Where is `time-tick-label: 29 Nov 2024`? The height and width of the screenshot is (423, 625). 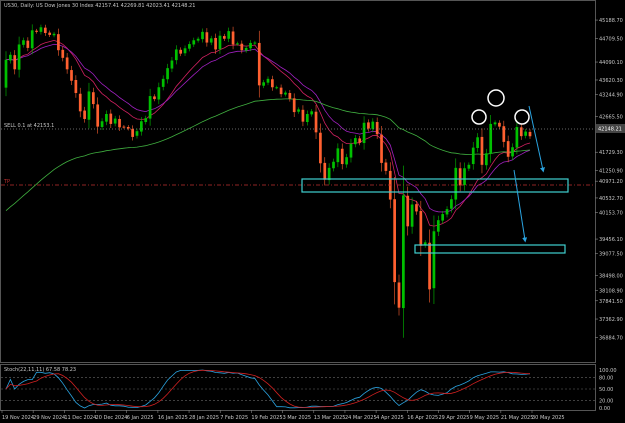
time-tick-label: 29 Nov 2024 is located at coordinates (49, 418).